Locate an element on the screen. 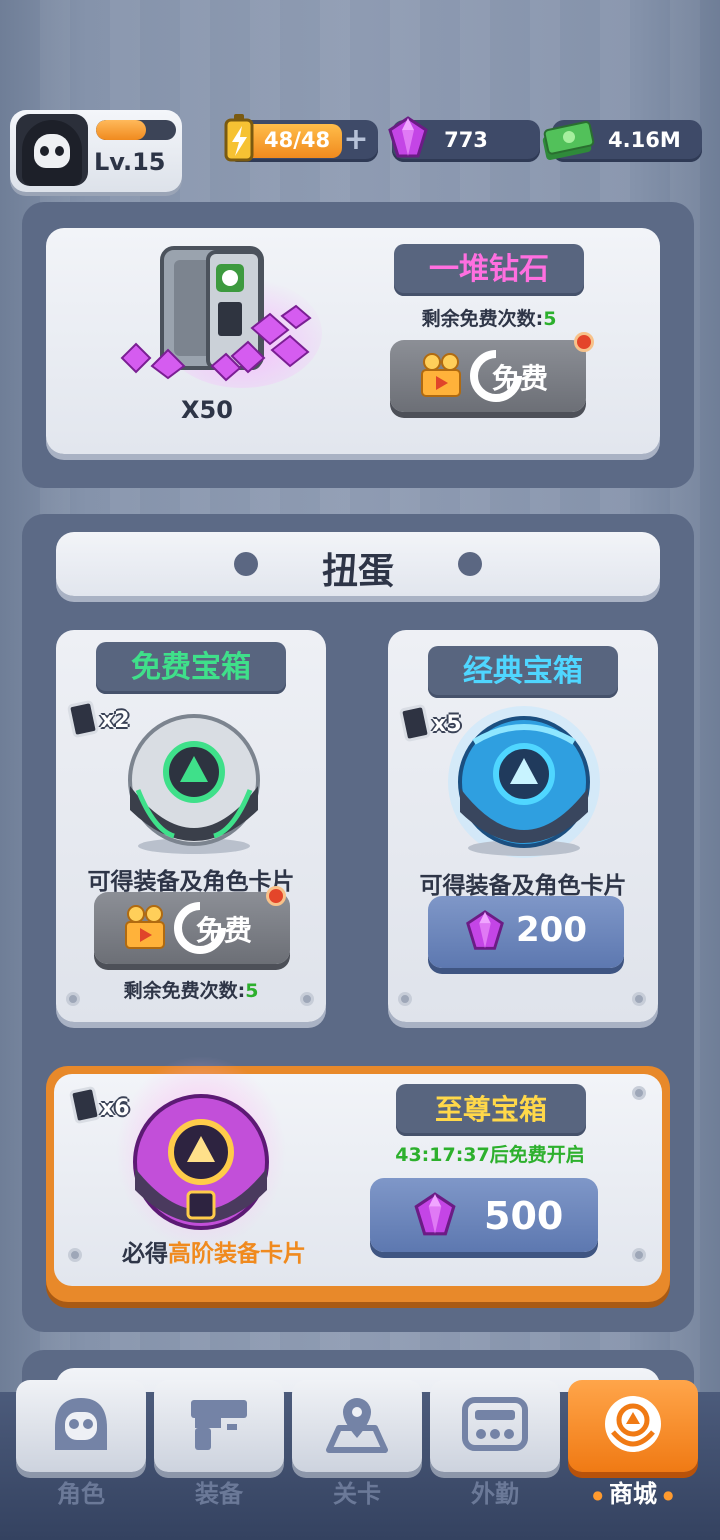 This screenshot has height=1540, width=720. free-chest-card: 免费宝箱 x2 可得装备及角色卡片 免费 剩余免费次数:5 is located at coordinates (191, 826).